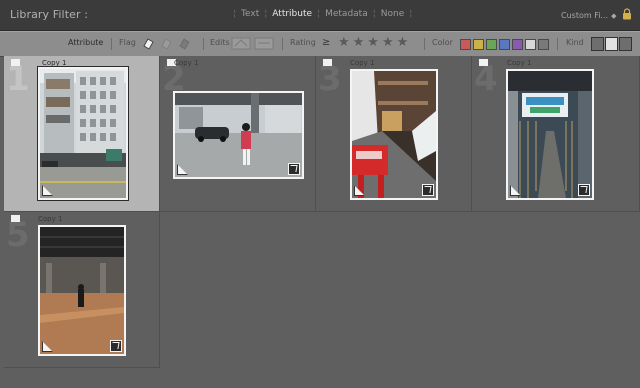 The image size is (640, 388). Describe the element at coordinates (374, 42) in the screenshot. I see `rating-stars: ★★★★★` at that location.